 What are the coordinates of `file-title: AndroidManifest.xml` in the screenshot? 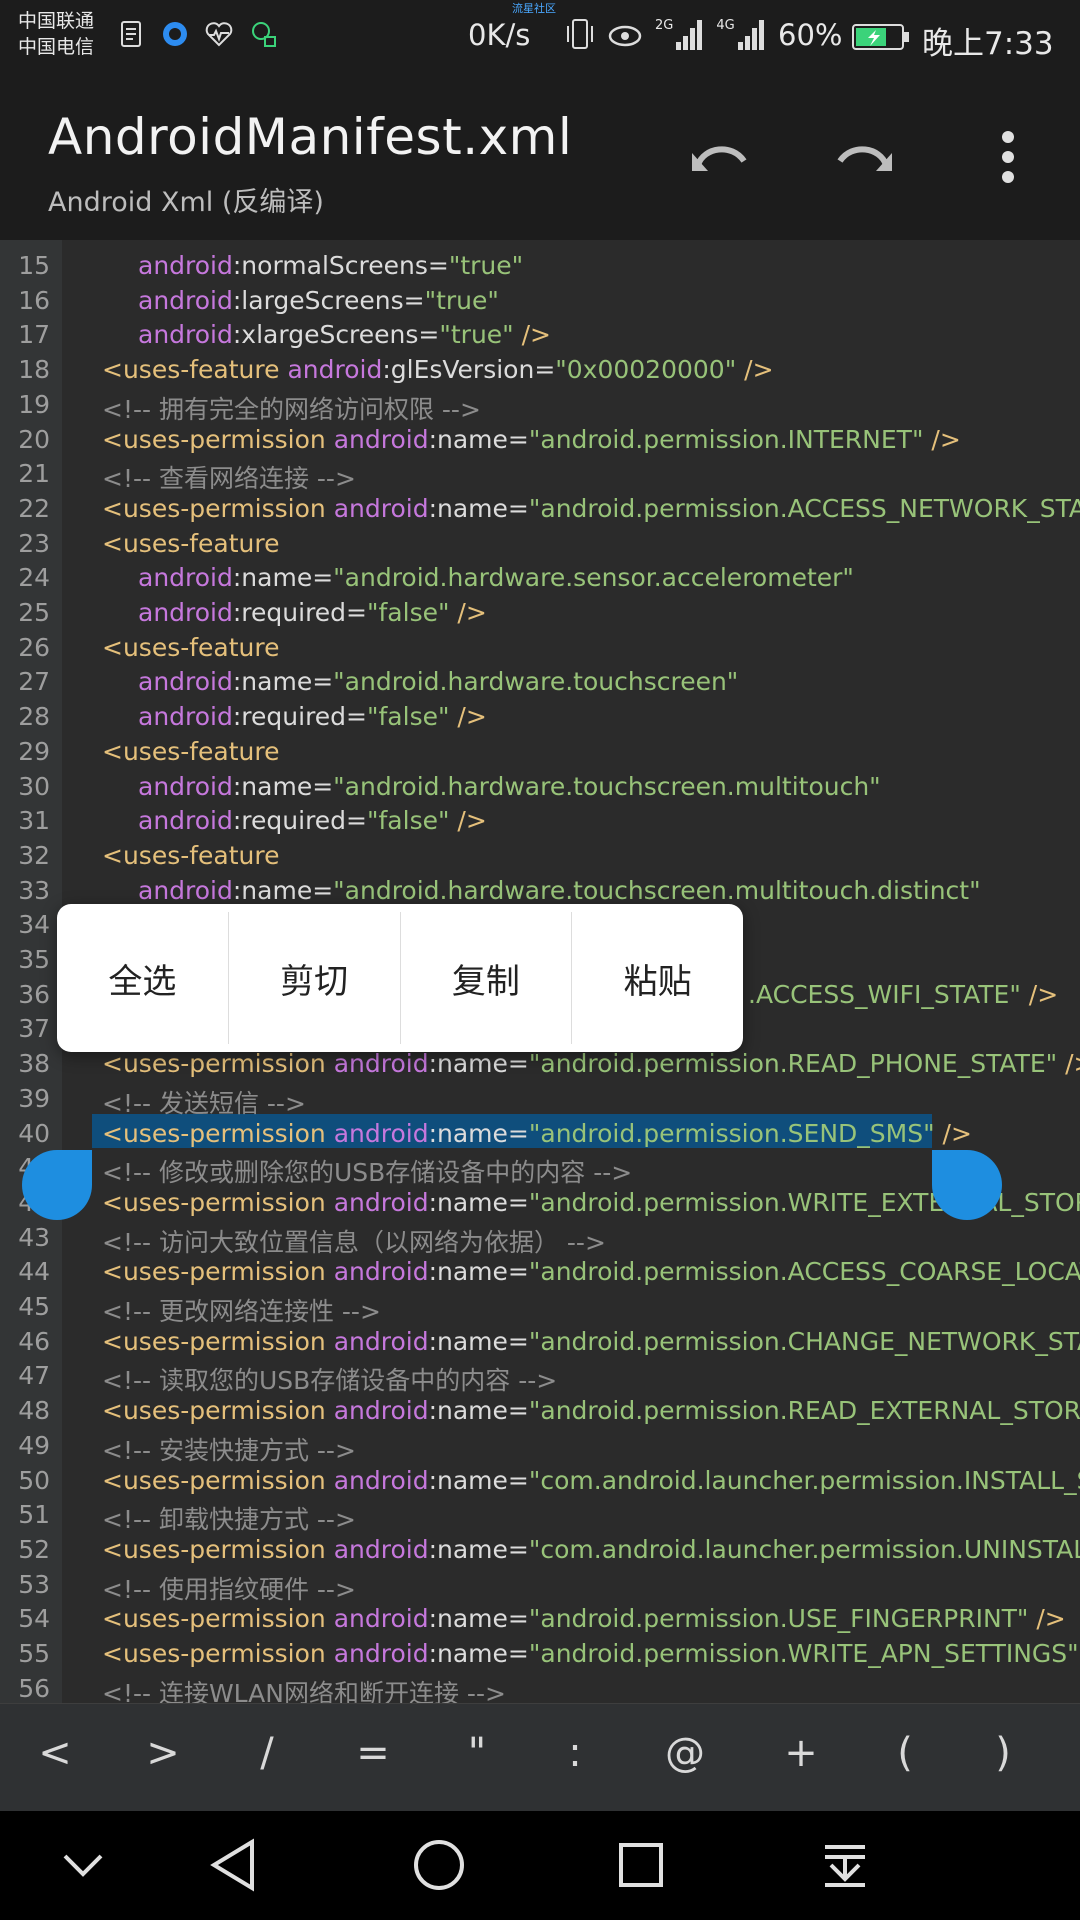 It's located at (310, 137).